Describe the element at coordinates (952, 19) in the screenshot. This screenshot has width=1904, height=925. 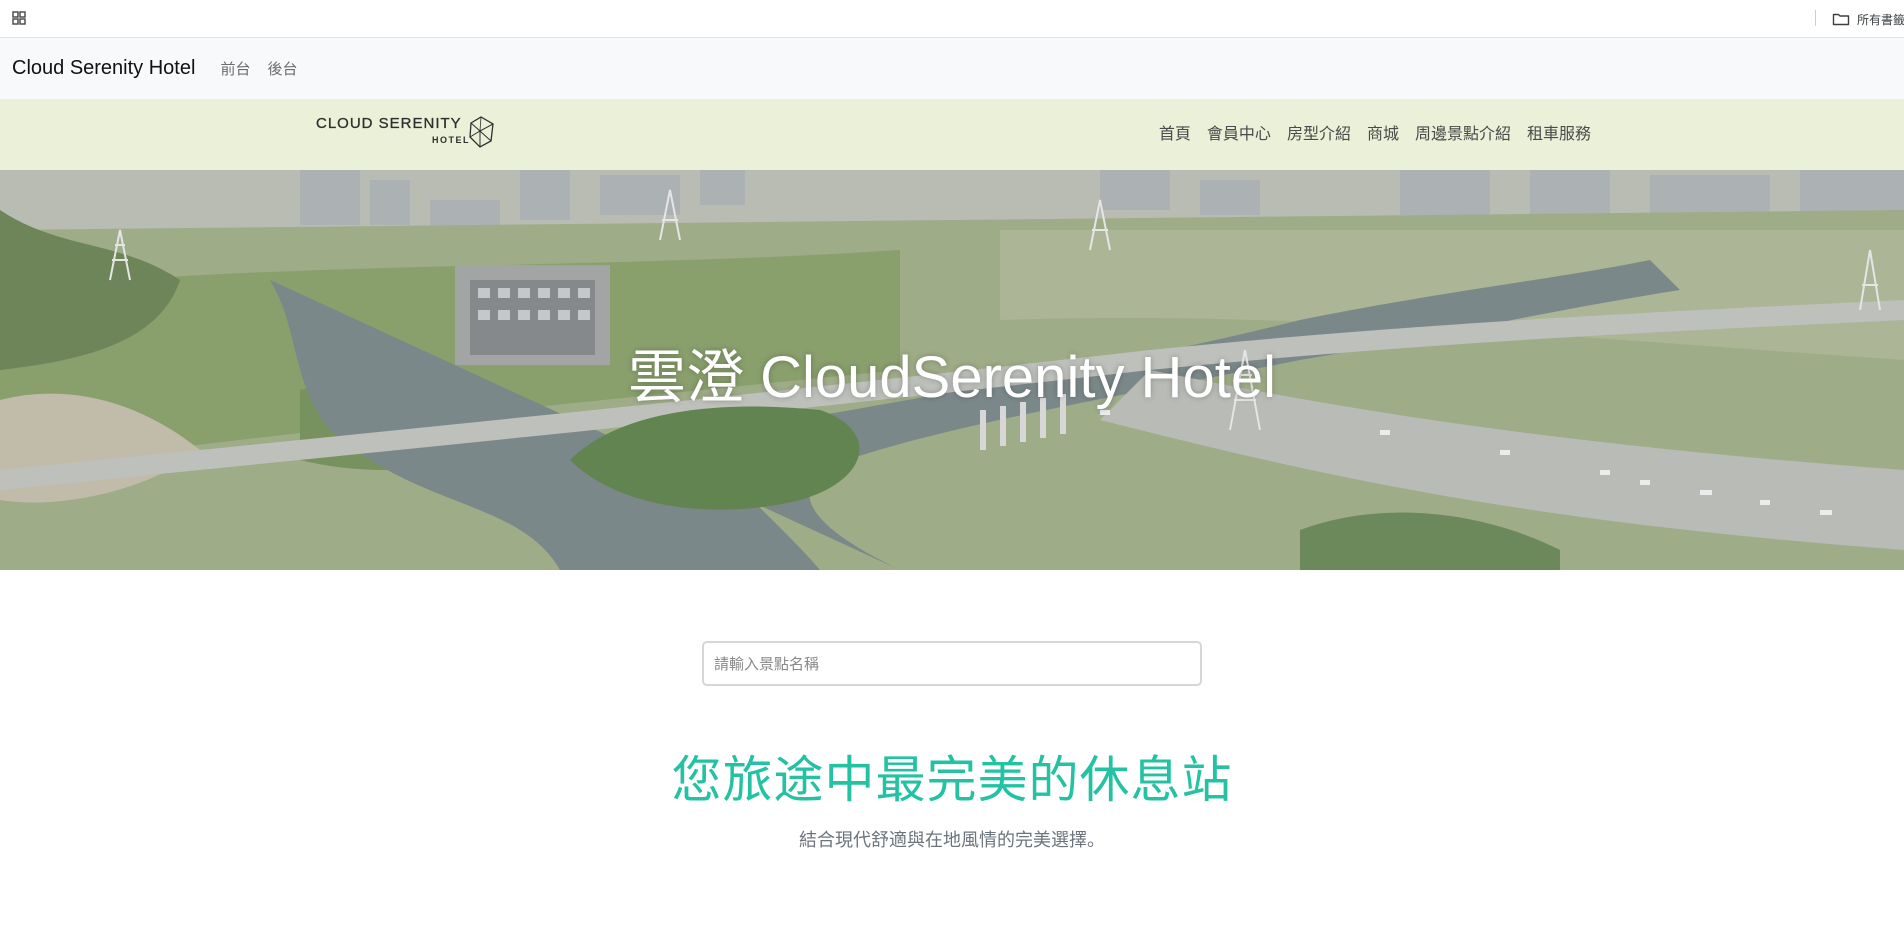
I see `bookmarks-bar: 所有書籤` at that location.